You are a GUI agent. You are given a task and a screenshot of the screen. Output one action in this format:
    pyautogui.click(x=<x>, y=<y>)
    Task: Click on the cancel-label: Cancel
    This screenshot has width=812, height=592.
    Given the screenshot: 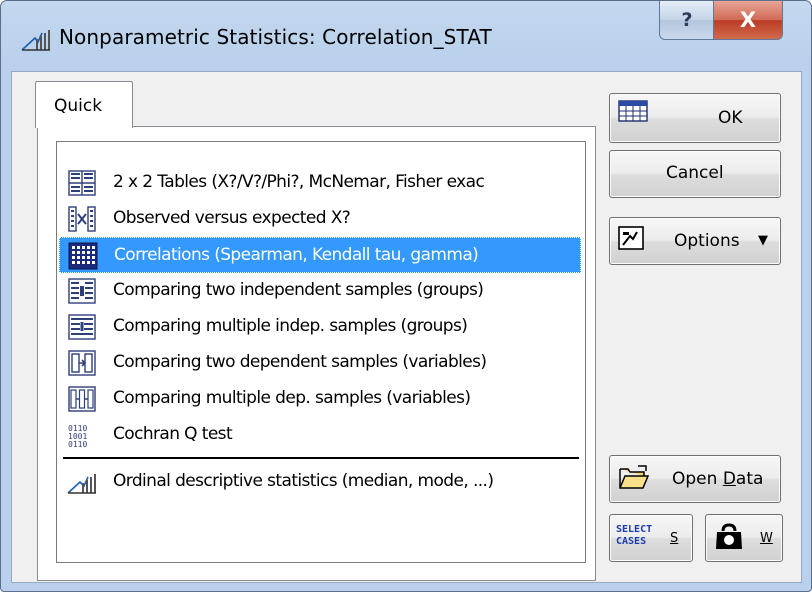 What is the action you would take?
    pyautogui.click(x=695, y=173)
    